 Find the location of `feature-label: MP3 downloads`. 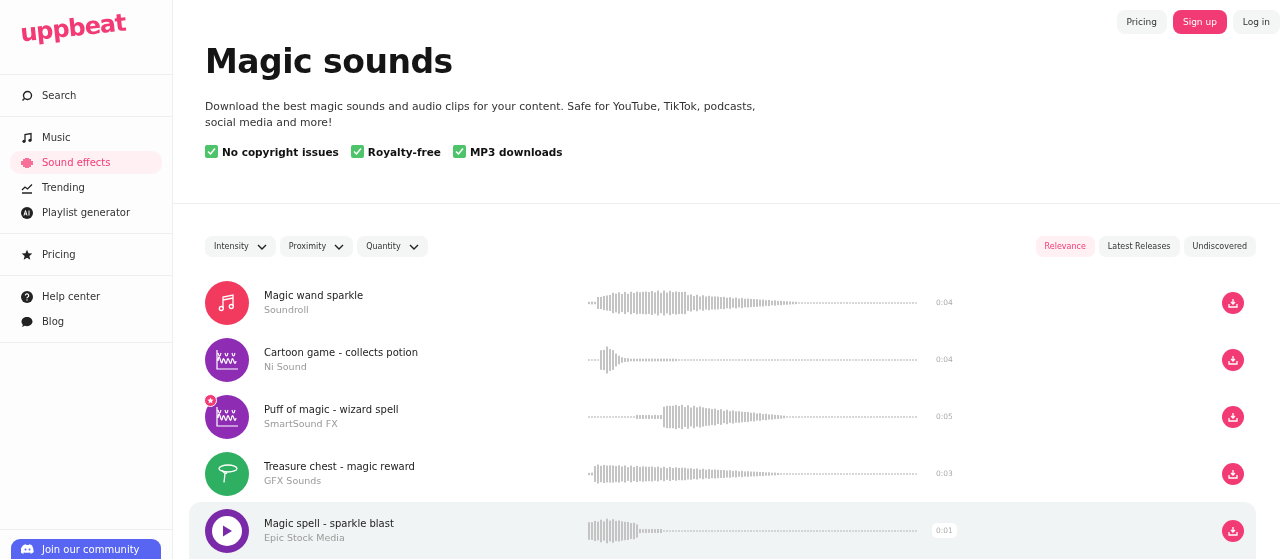

feature-label: MP3 downloads is located at coordinates (516, 151).